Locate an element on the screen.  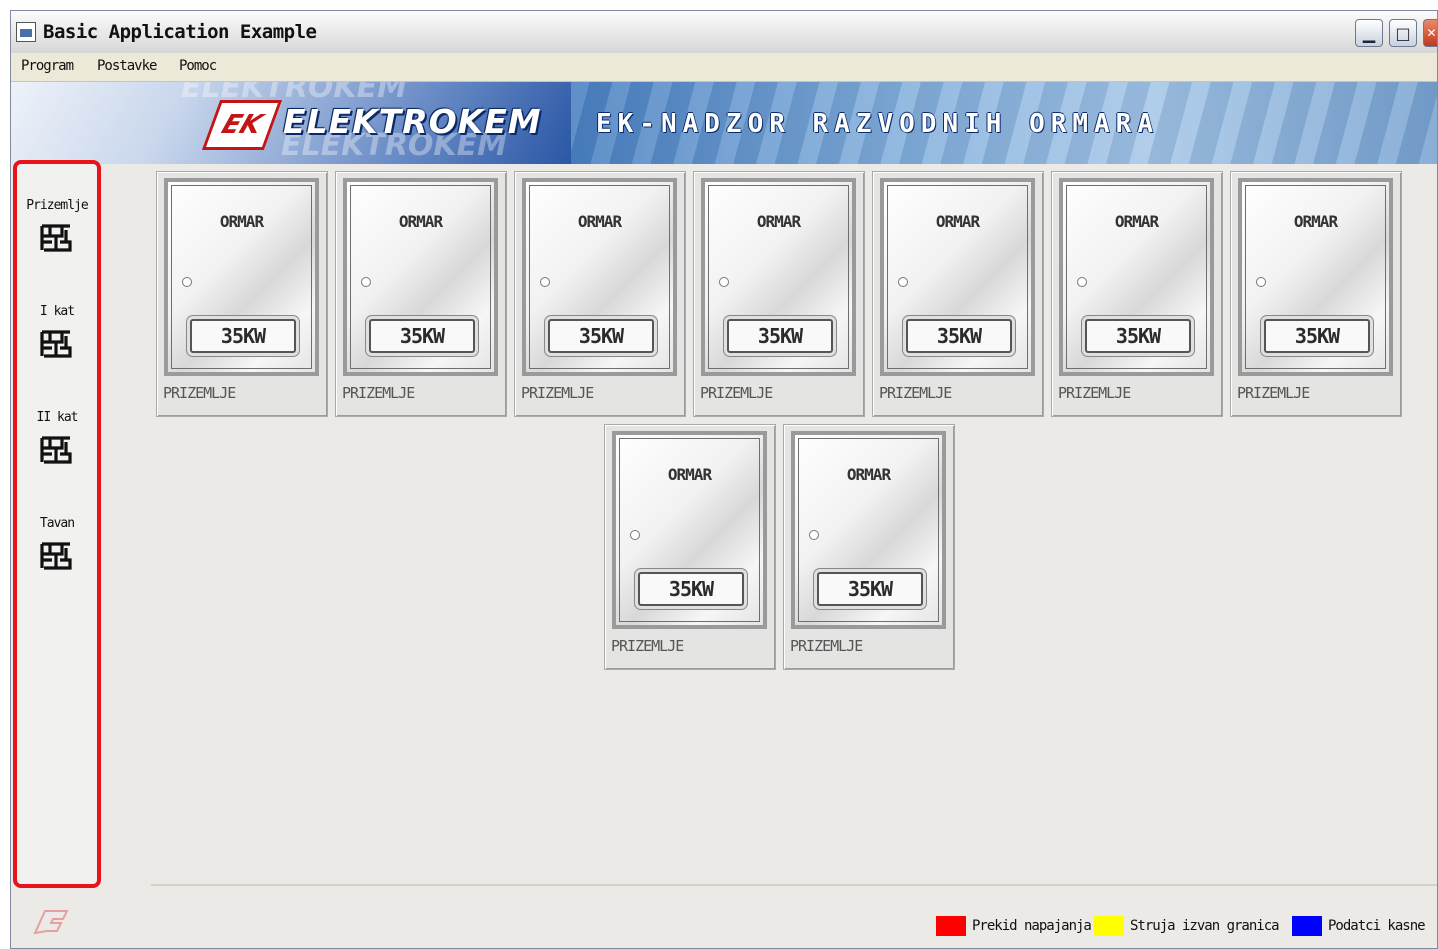
menu-postavke: Postavke is located at coordinates (127, 66).